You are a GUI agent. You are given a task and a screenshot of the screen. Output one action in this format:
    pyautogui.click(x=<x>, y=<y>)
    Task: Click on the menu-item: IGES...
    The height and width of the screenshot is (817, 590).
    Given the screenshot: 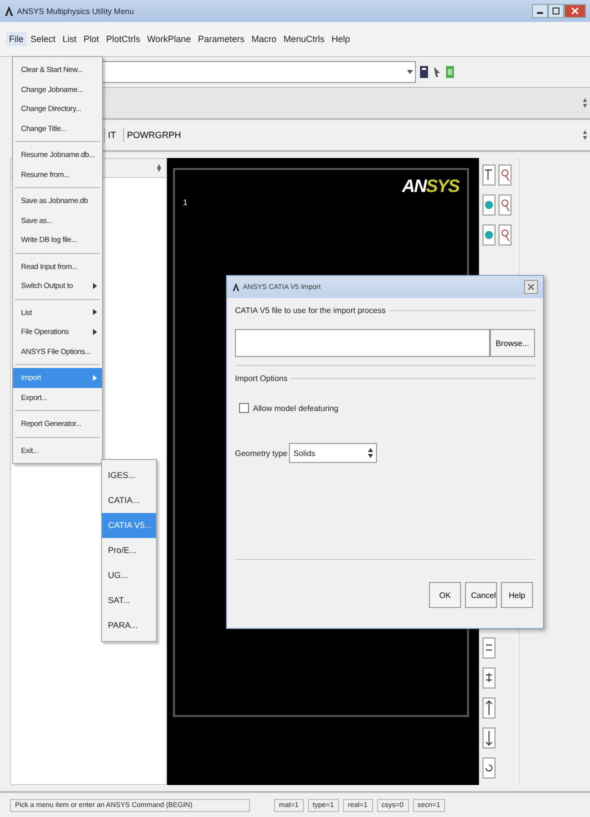 What is the action you would take?
    pyautogui.click(x=129, y=475)
    